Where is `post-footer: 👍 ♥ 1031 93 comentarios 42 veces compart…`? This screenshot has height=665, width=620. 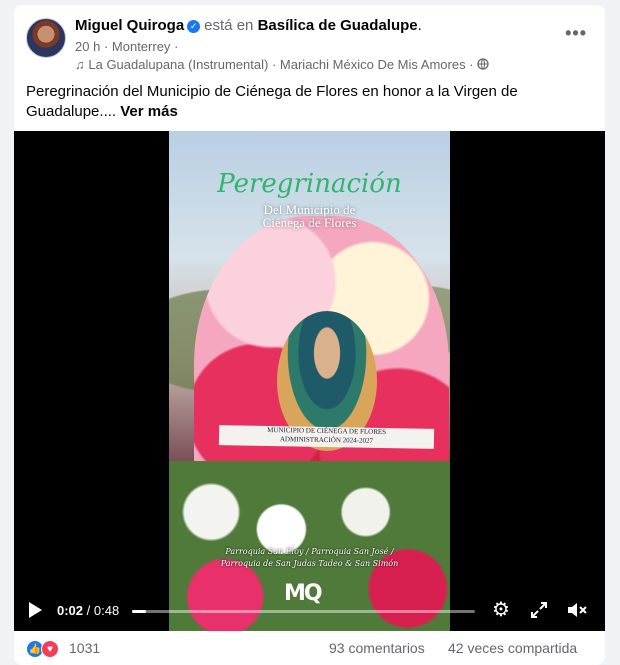
post-footer: 👍 ♥ 1031 93 comentarios 42 veces compart… is located at coordinates (309, 649).